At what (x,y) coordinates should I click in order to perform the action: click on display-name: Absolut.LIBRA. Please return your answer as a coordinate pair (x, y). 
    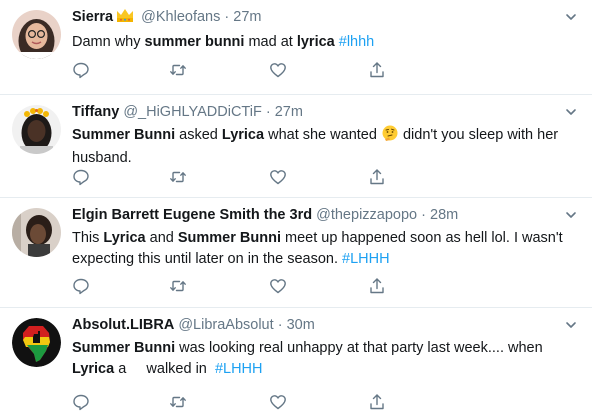
    Looking at the image, I should click on (123, 325).